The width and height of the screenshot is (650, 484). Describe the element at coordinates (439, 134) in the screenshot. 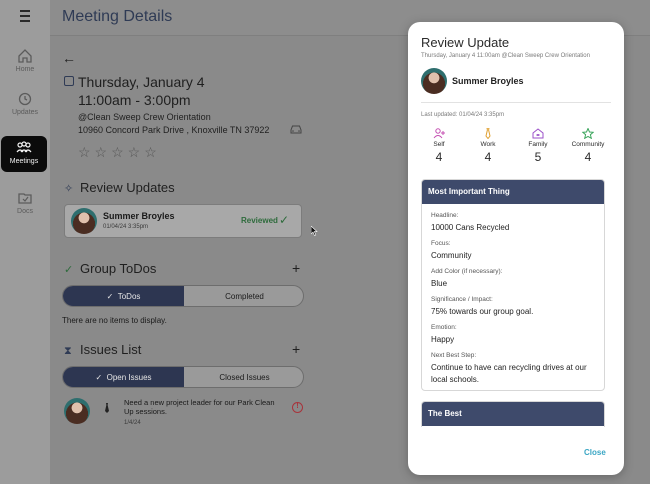

I see `person-add-icon` at that location.